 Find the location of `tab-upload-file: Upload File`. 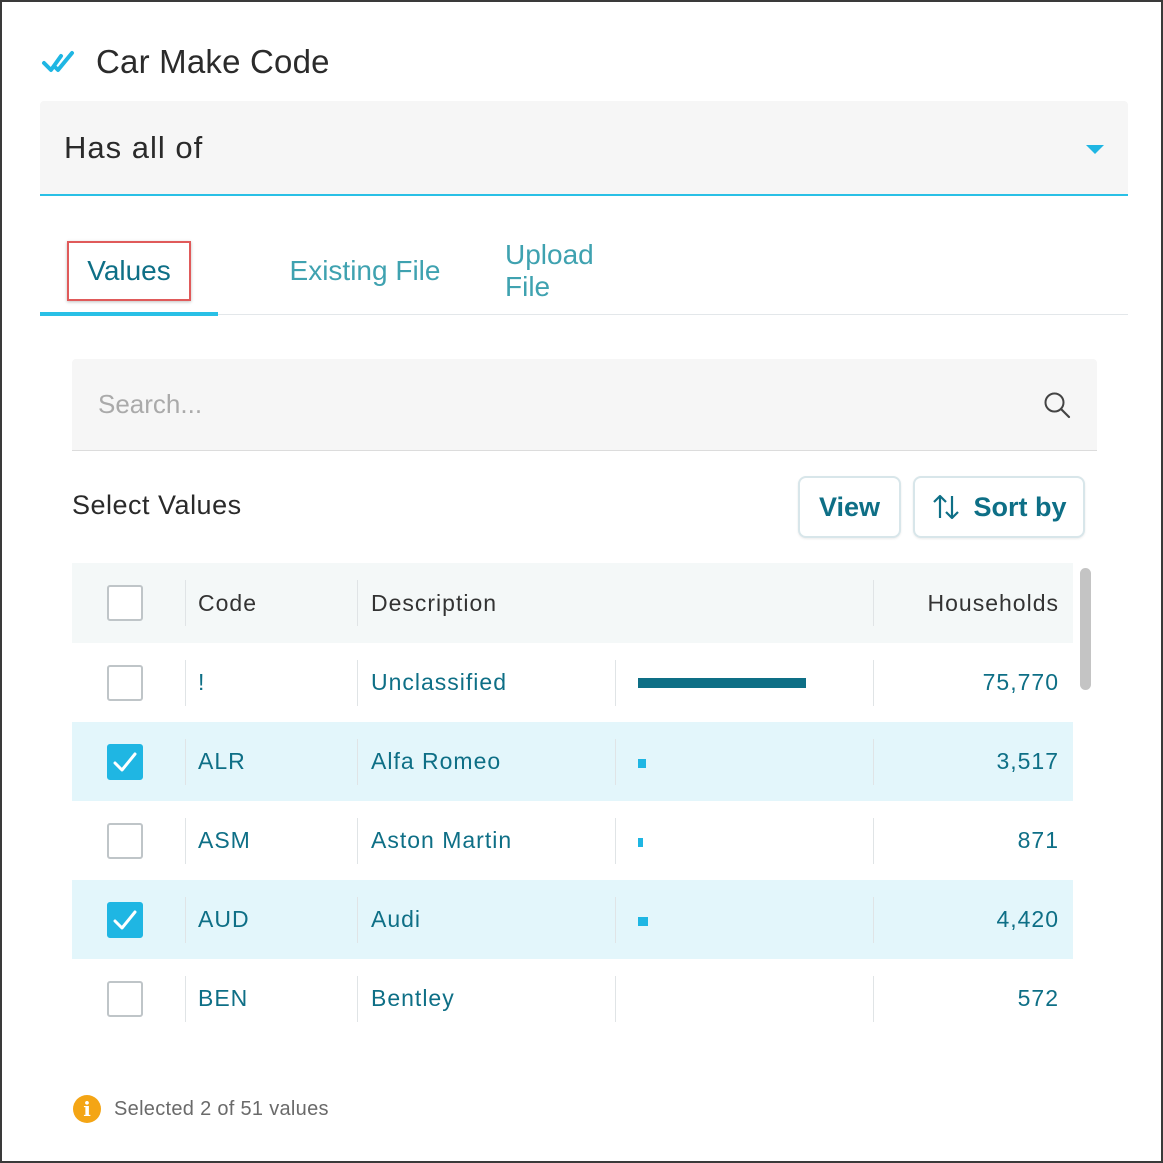

tab-upload-file: Upload File is located at coordinates (575, 271).